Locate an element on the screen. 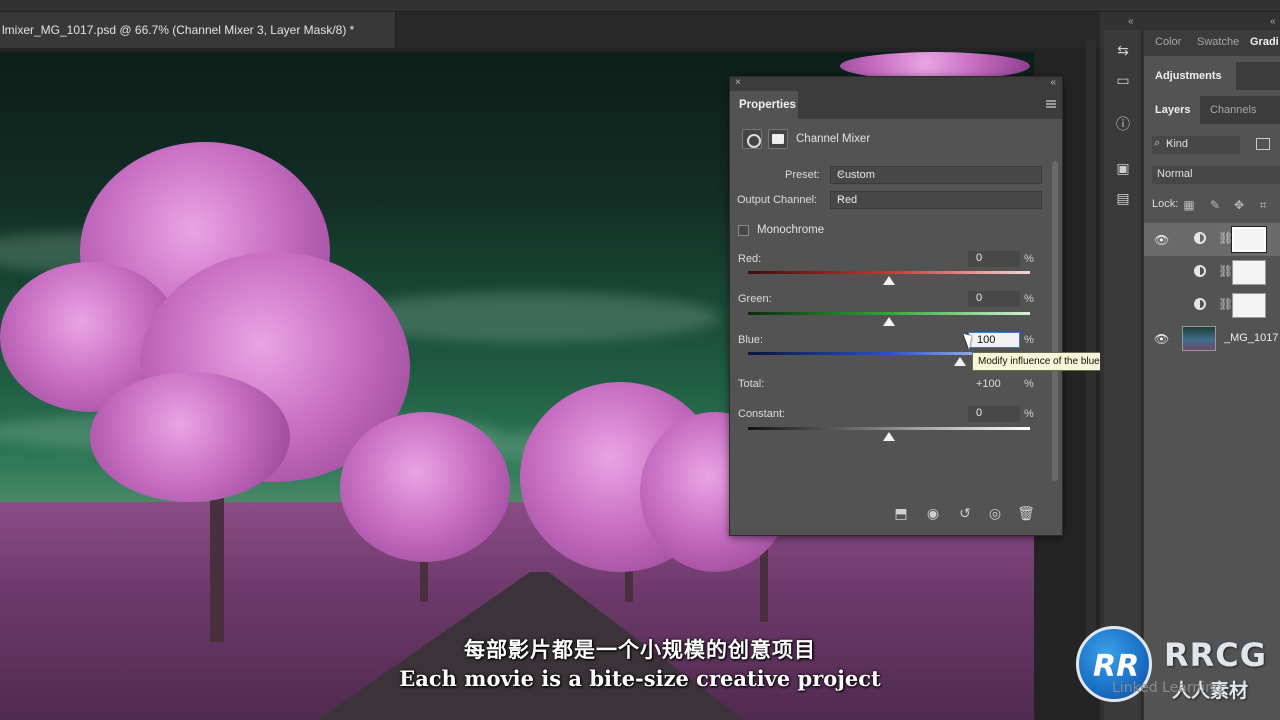 The height and width of the screenshot is (720, 1280). reset-icon: ↺ is located at coordinates (965, 514).